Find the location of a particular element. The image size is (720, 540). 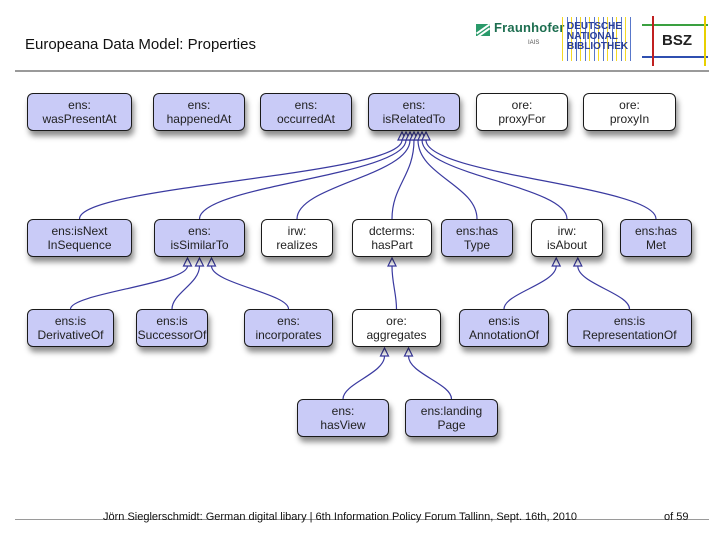

node-isRepresentationOf: ens:is RepresentationOf is located at coordinates (629, 328).